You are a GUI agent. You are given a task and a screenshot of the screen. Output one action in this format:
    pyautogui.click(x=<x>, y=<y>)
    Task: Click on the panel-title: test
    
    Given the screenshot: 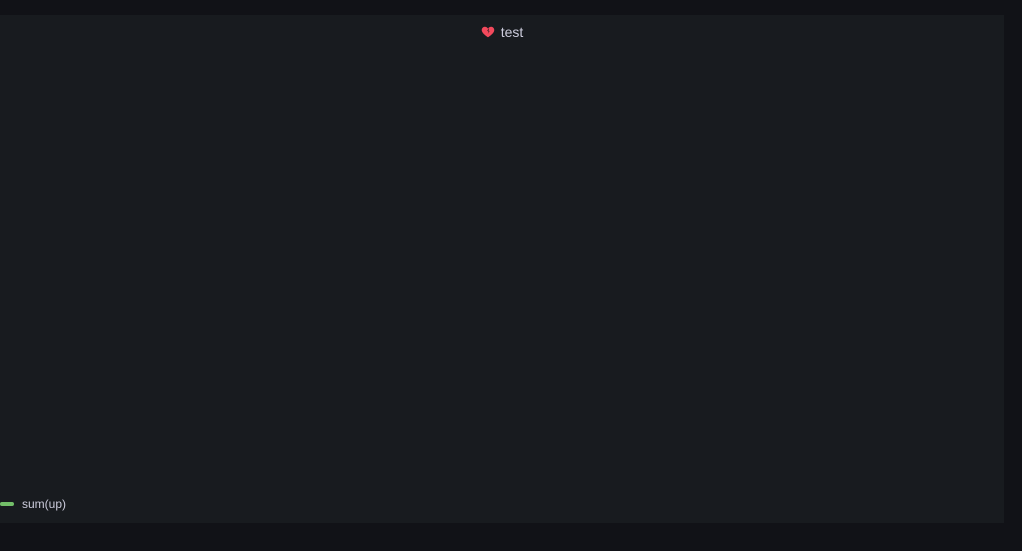 What is the action you would take?
    pyautogui.click(x=512, y=32)
    